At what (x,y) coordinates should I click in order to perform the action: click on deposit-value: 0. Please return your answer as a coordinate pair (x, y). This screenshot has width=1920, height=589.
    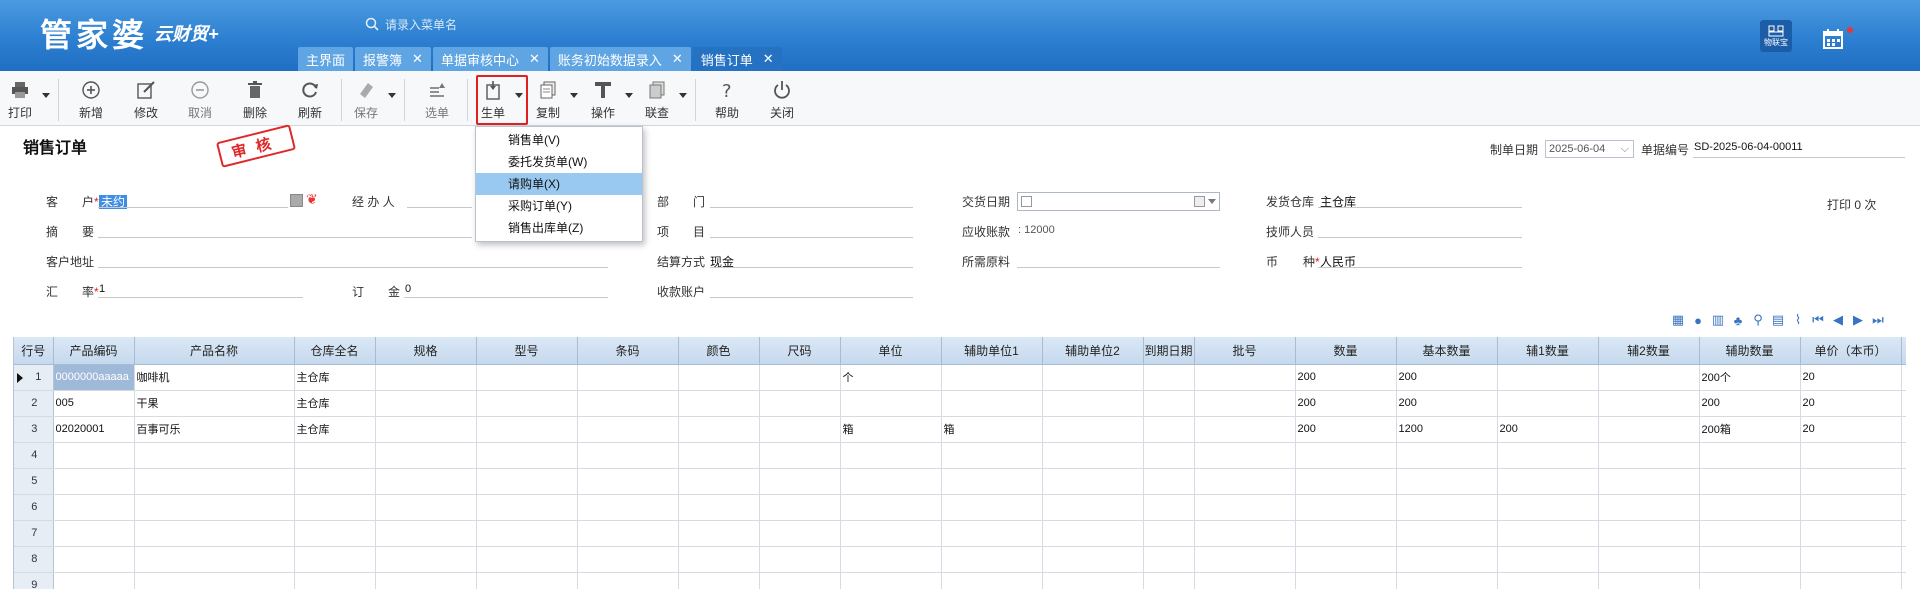
    Looking at the image, I should click on (408, 289).